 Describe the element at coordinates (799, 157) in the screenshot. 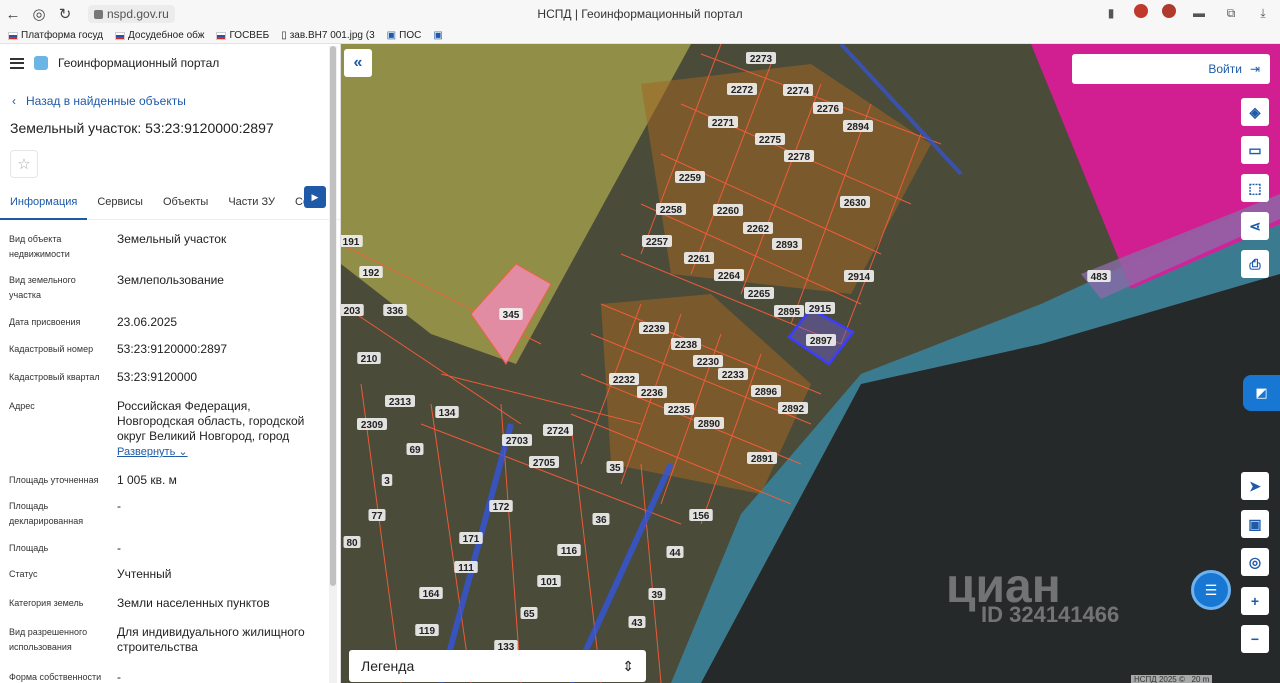

I see `parcel-label: 2278` at that location.